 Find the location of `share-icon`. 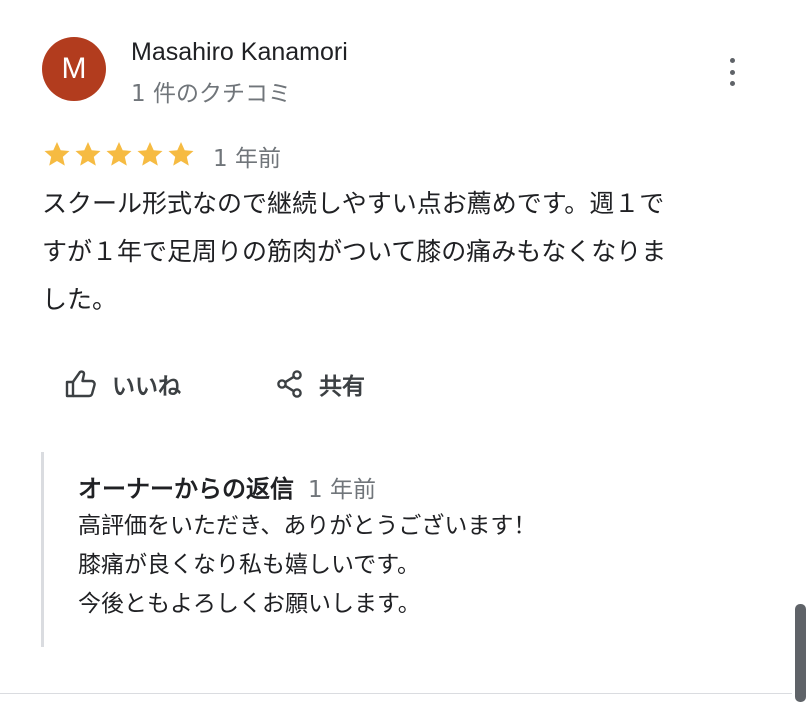

share-icon is located at coordinates (289, 384).